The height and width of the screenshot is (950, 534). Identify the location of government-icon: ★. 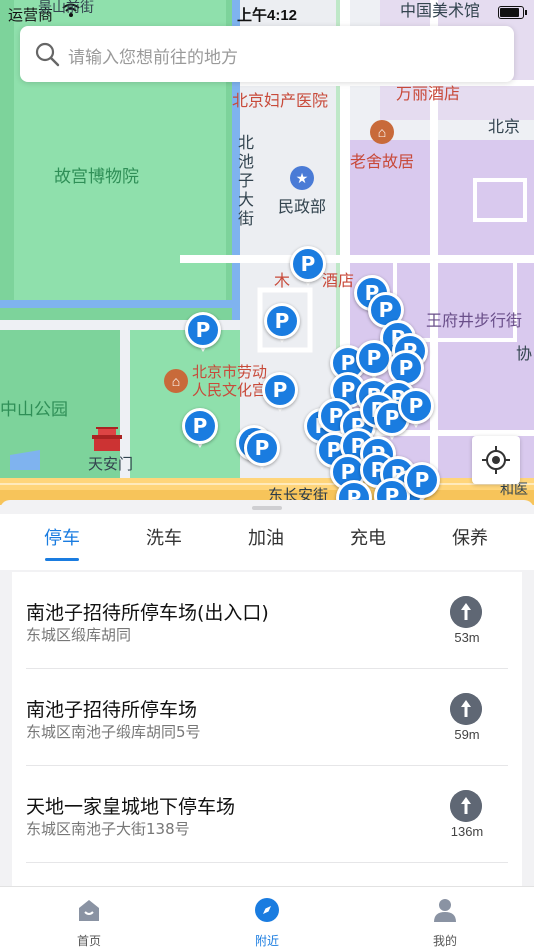
(302, 178).